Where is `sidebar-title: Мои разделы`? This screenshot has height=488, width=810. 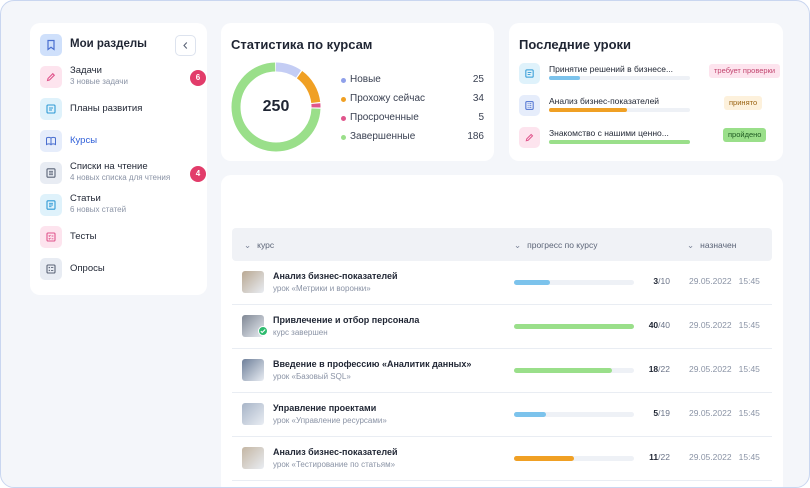
sidebar-title: Мои разделы is located at coordinates (108, 44).